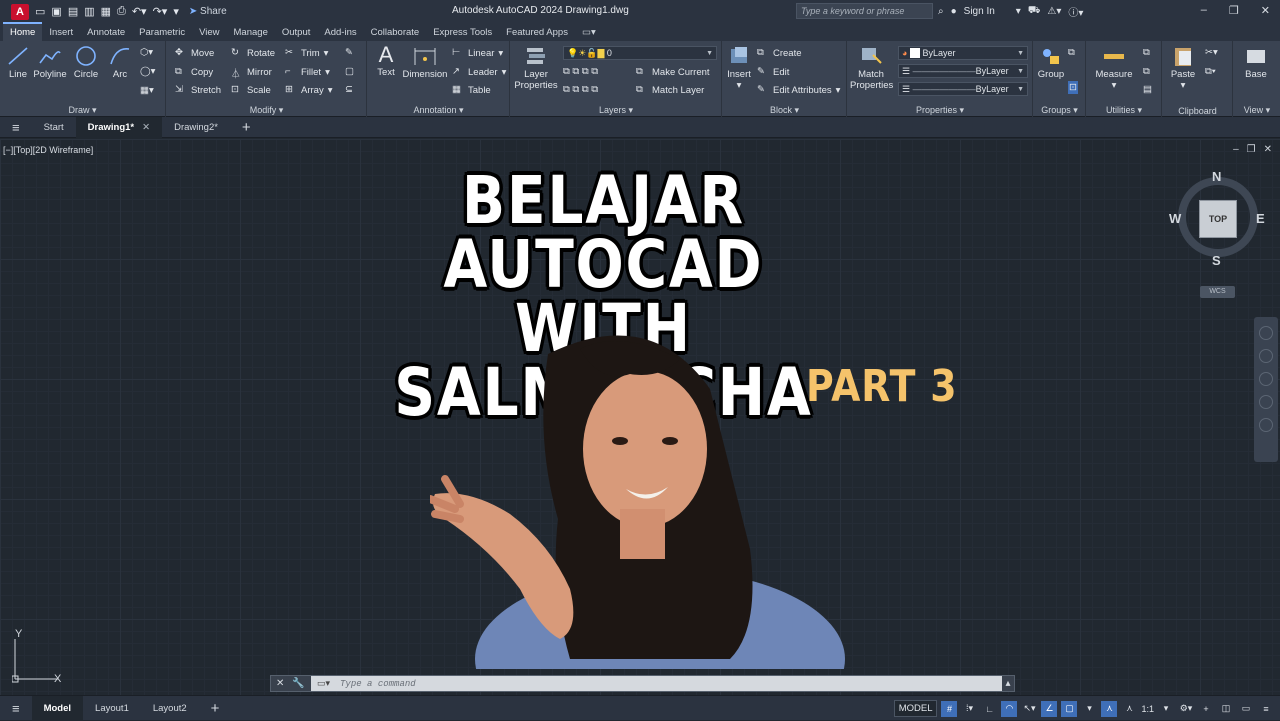 This screenshot has height=721, width=1280. I want to click on compass-north: N, so click(1216, 176).